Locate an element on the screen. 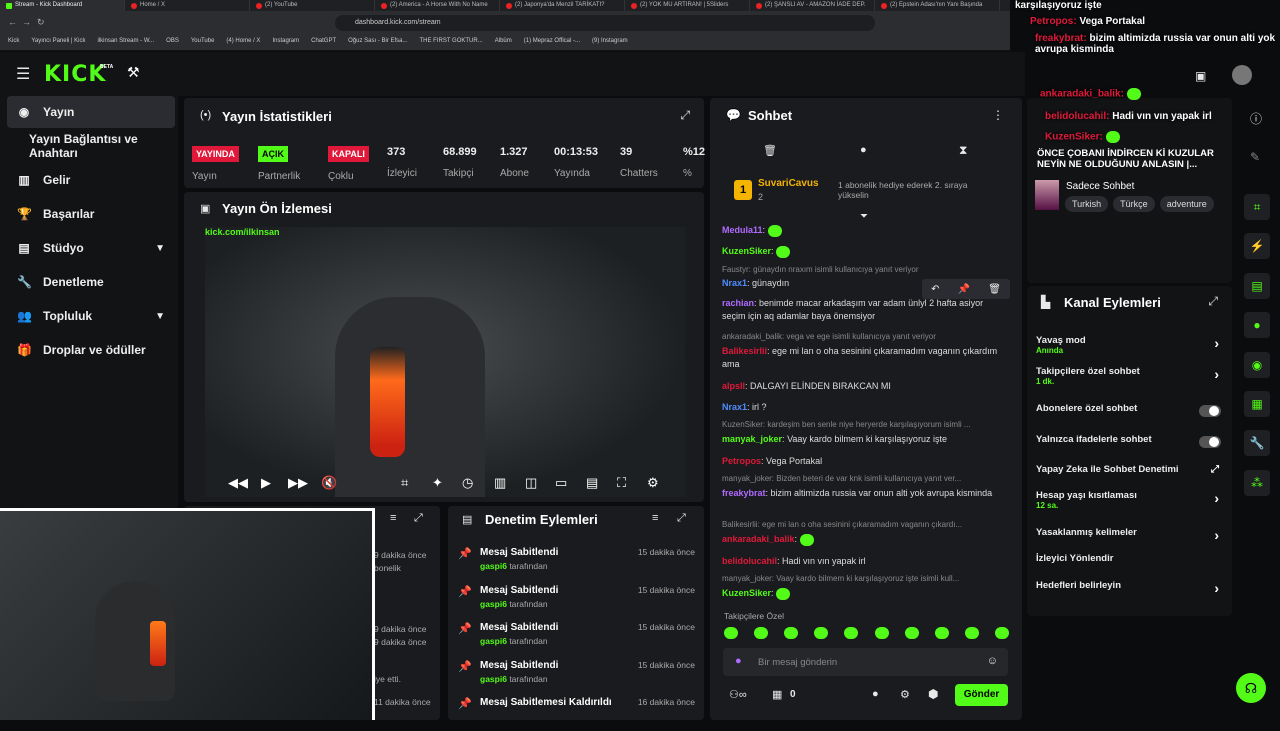 The image size is (1280, 731). rail-chat-button: ● is located at coordinates (1257, 325).